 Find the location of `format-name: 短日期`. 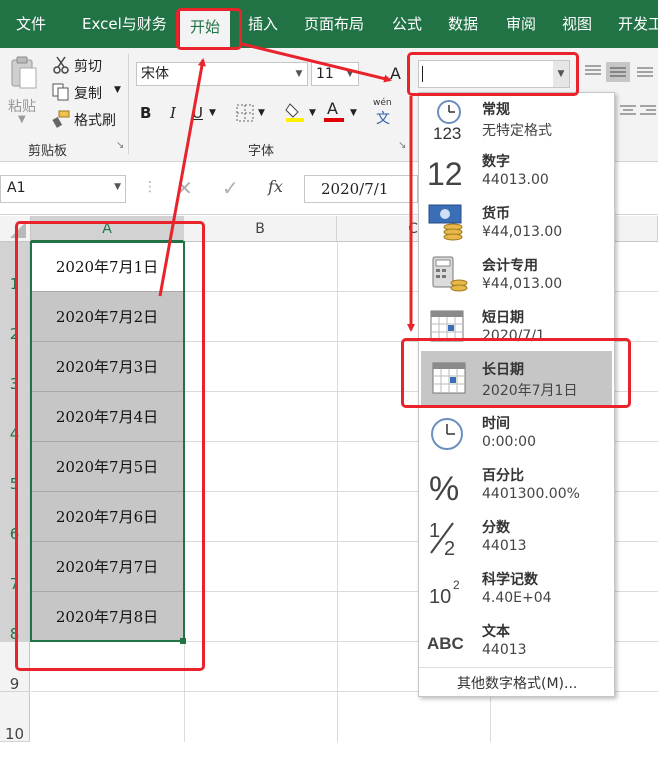

format-name: 短日期 is located at coordinates (503, 318).